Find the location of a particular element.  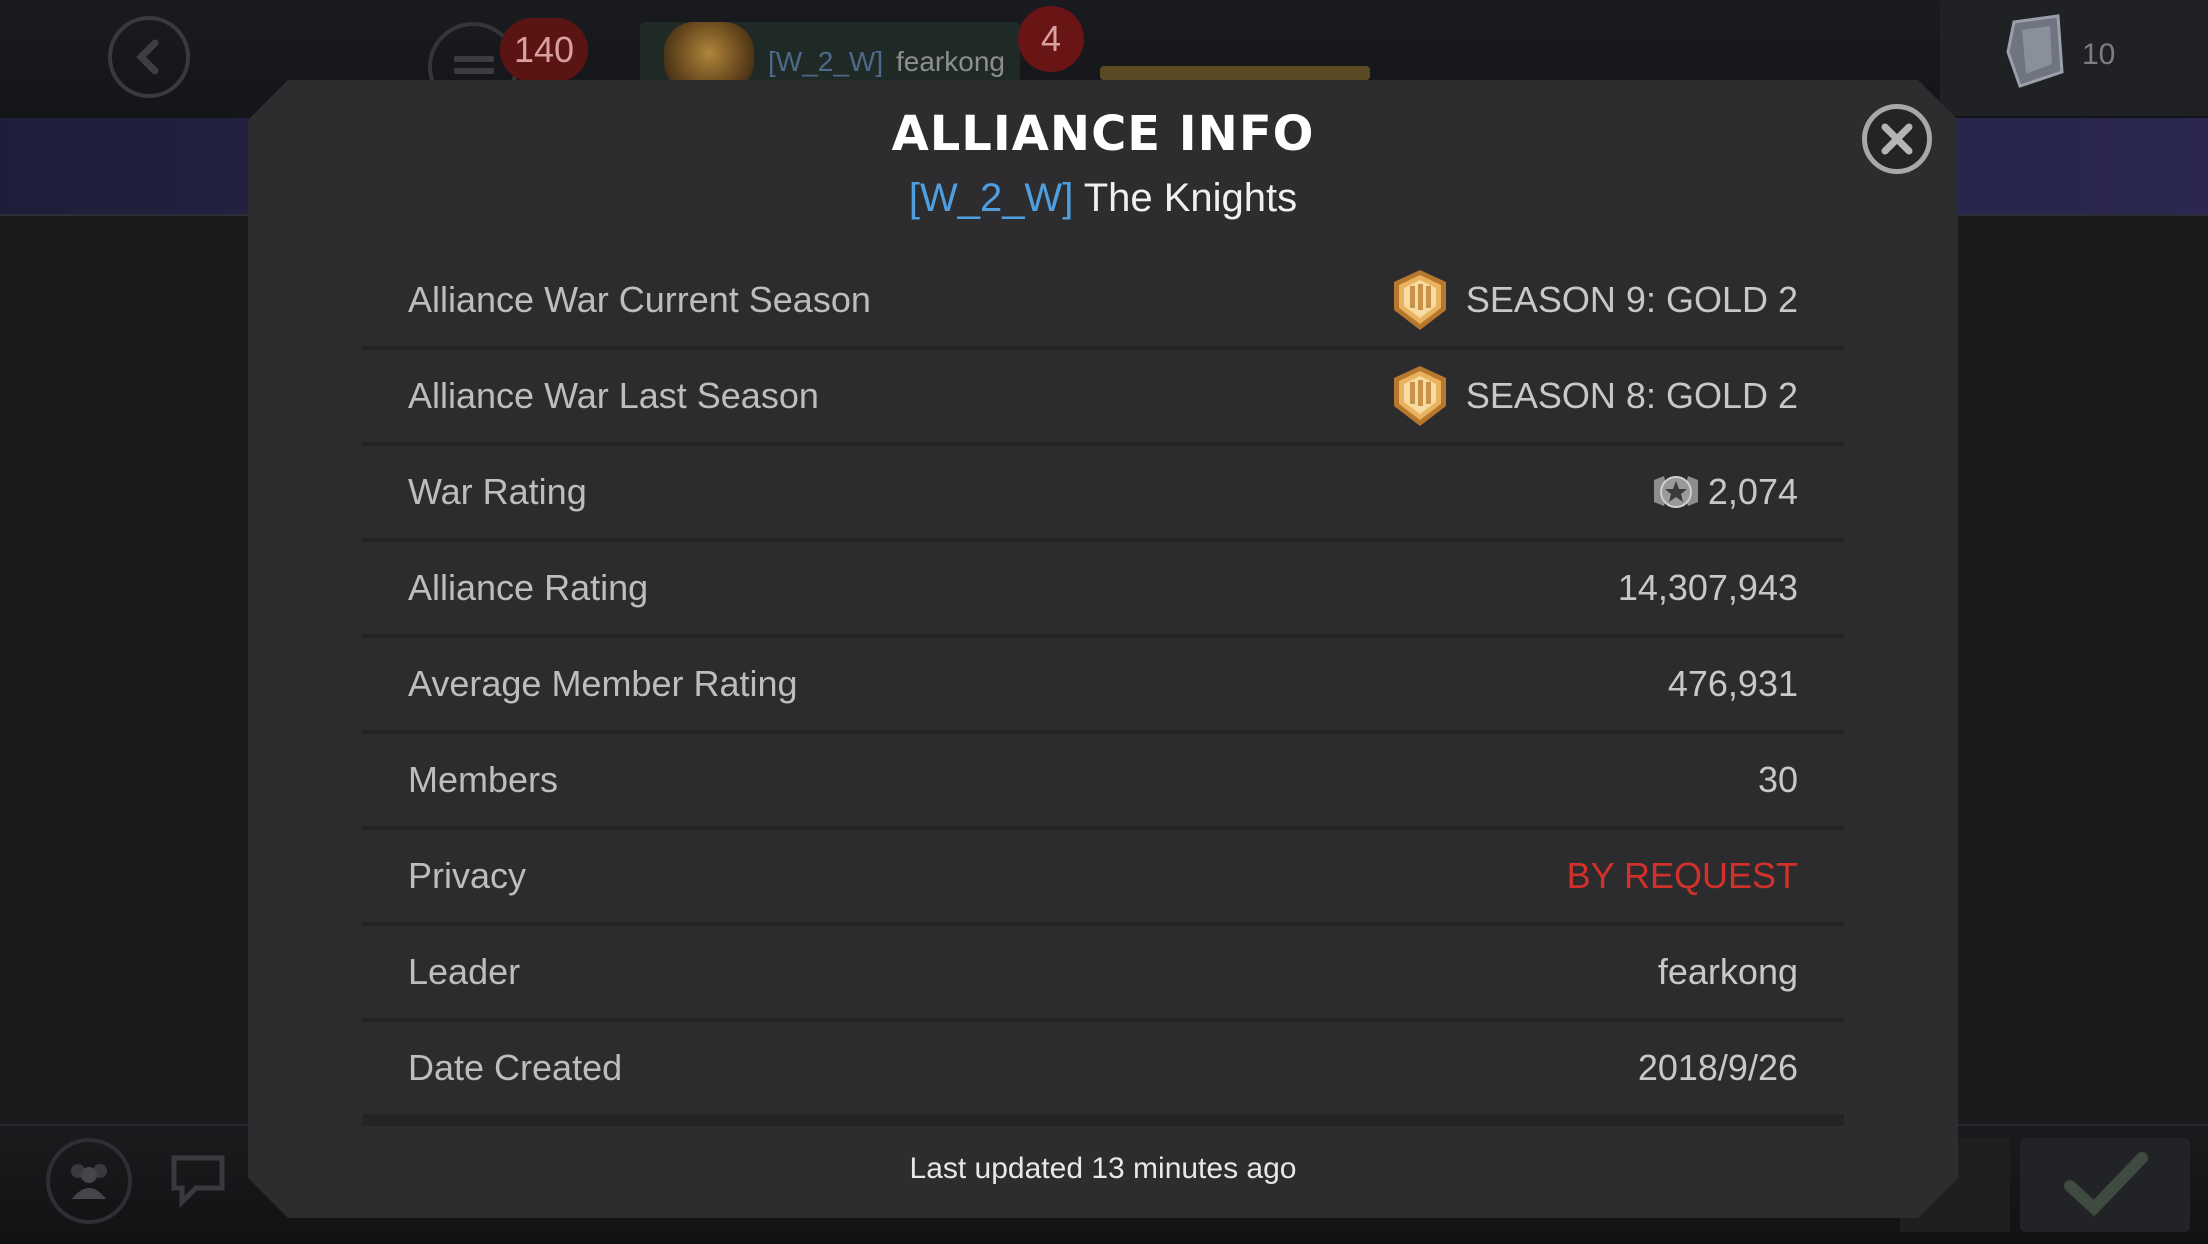

team-button is located at coordinates (89, 1181).